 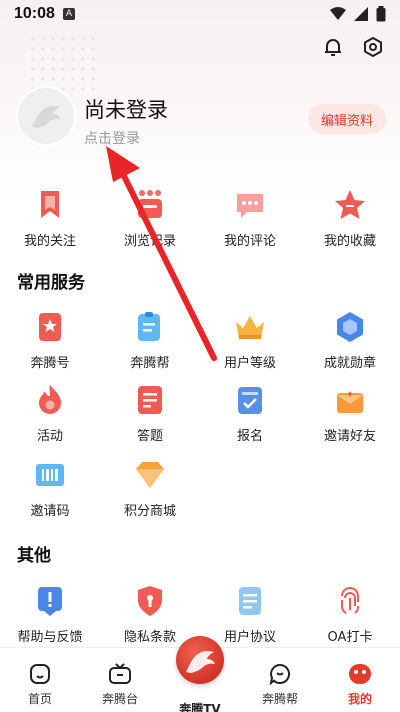 I want to click on header-actions, so click(x=353, y=47).